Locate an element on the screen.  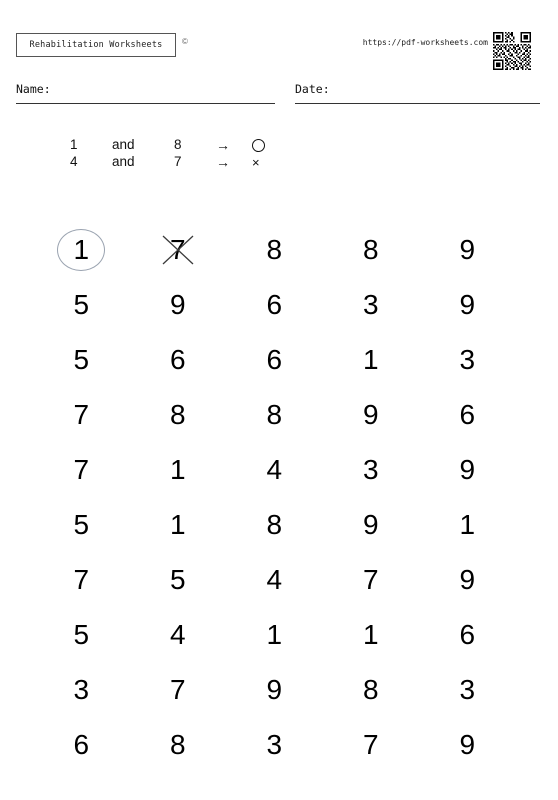
legend-row: 4 and 7 → × is located at coordinates (173, 161).